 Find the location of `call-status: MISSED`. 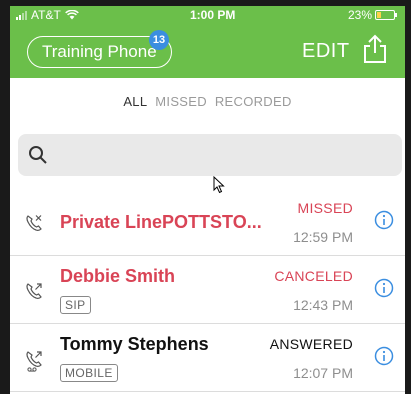

call-status: MISSED is located at coordinates (325, 208).